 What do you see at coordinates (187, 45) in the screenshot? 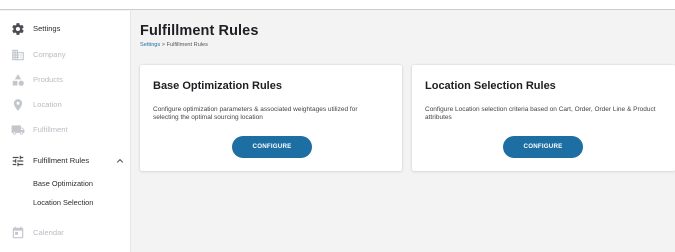
I see `breadcrumb-current: Fulfillment Rules` at bounding box center [187, 45].